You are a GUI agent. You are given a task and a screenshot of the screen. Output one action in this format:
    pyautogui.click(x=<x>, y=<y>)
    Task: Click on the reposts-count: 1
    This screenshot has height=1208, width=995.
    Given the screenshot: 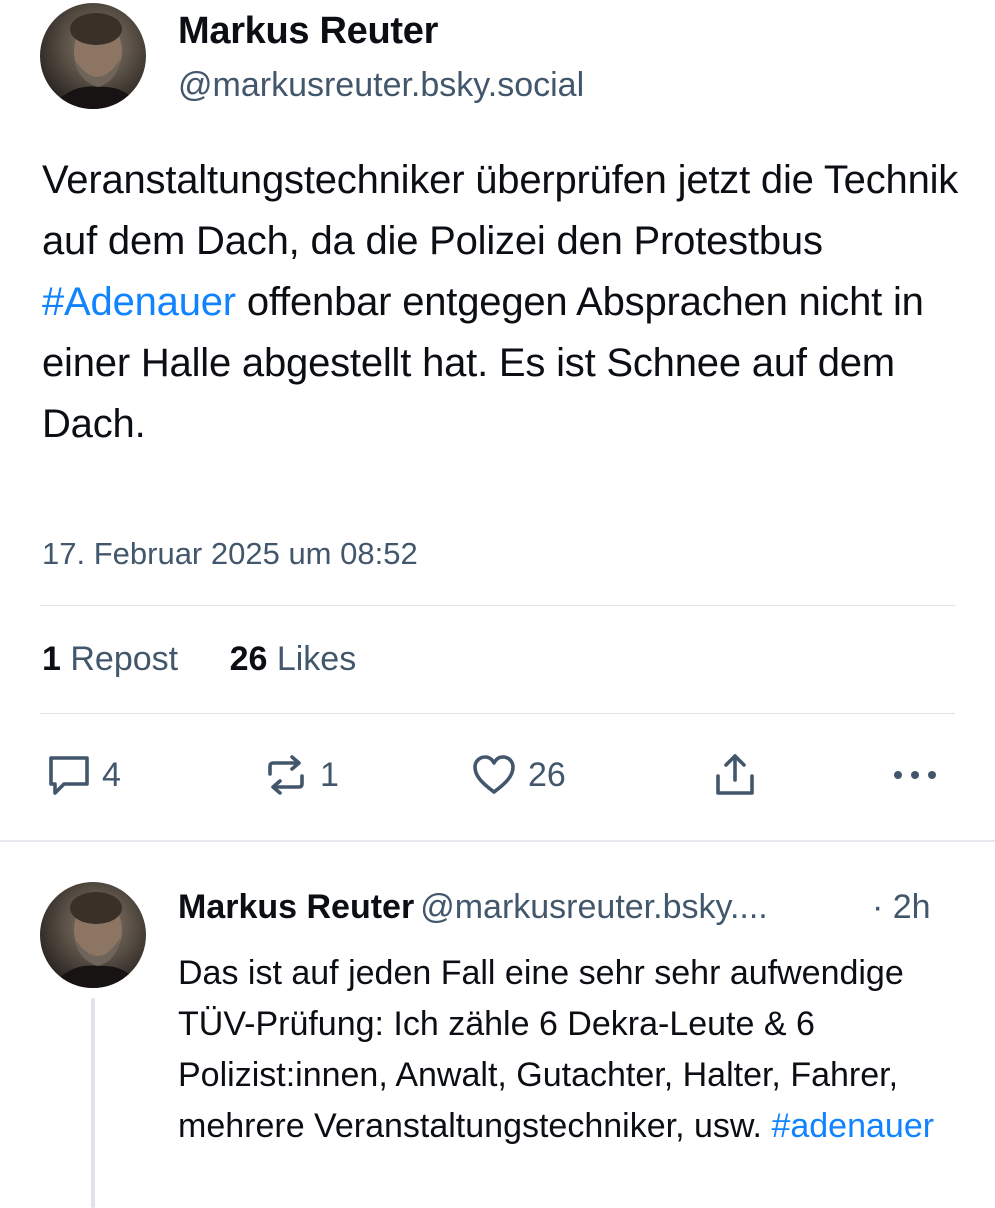 What is the action you would take?
    pyautogui.click(x=51, y=659)
    